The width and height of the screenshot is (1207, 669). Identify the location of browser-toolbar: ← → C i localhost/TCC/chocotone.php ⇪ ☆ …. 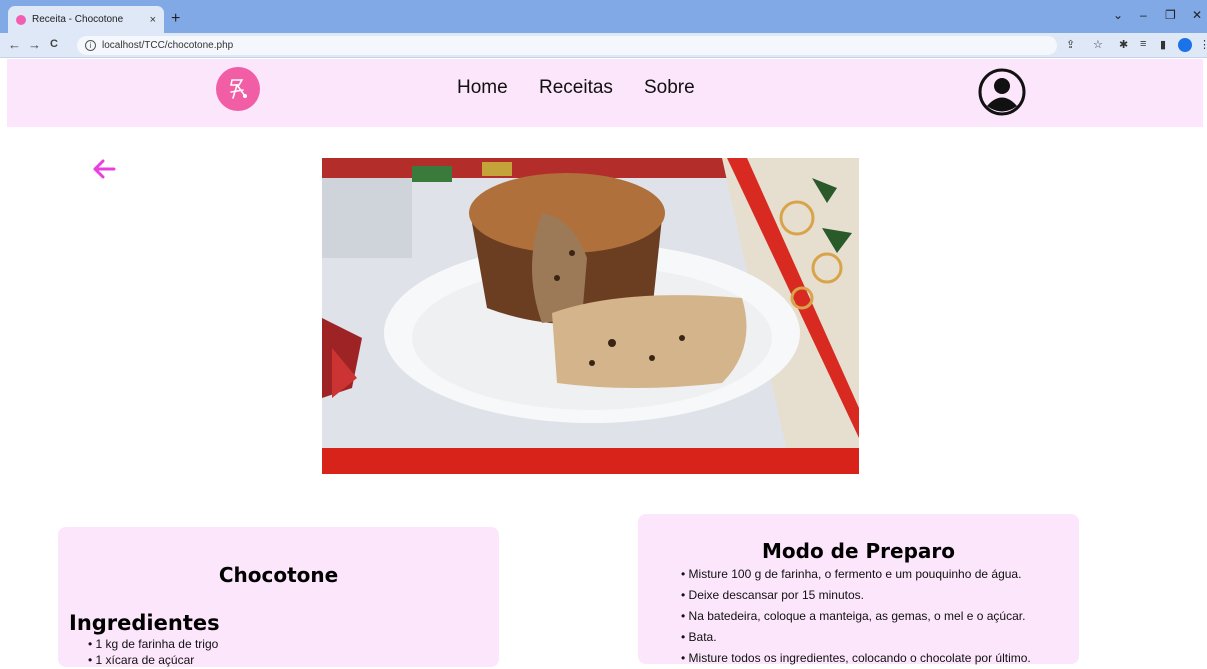
(603, 45).